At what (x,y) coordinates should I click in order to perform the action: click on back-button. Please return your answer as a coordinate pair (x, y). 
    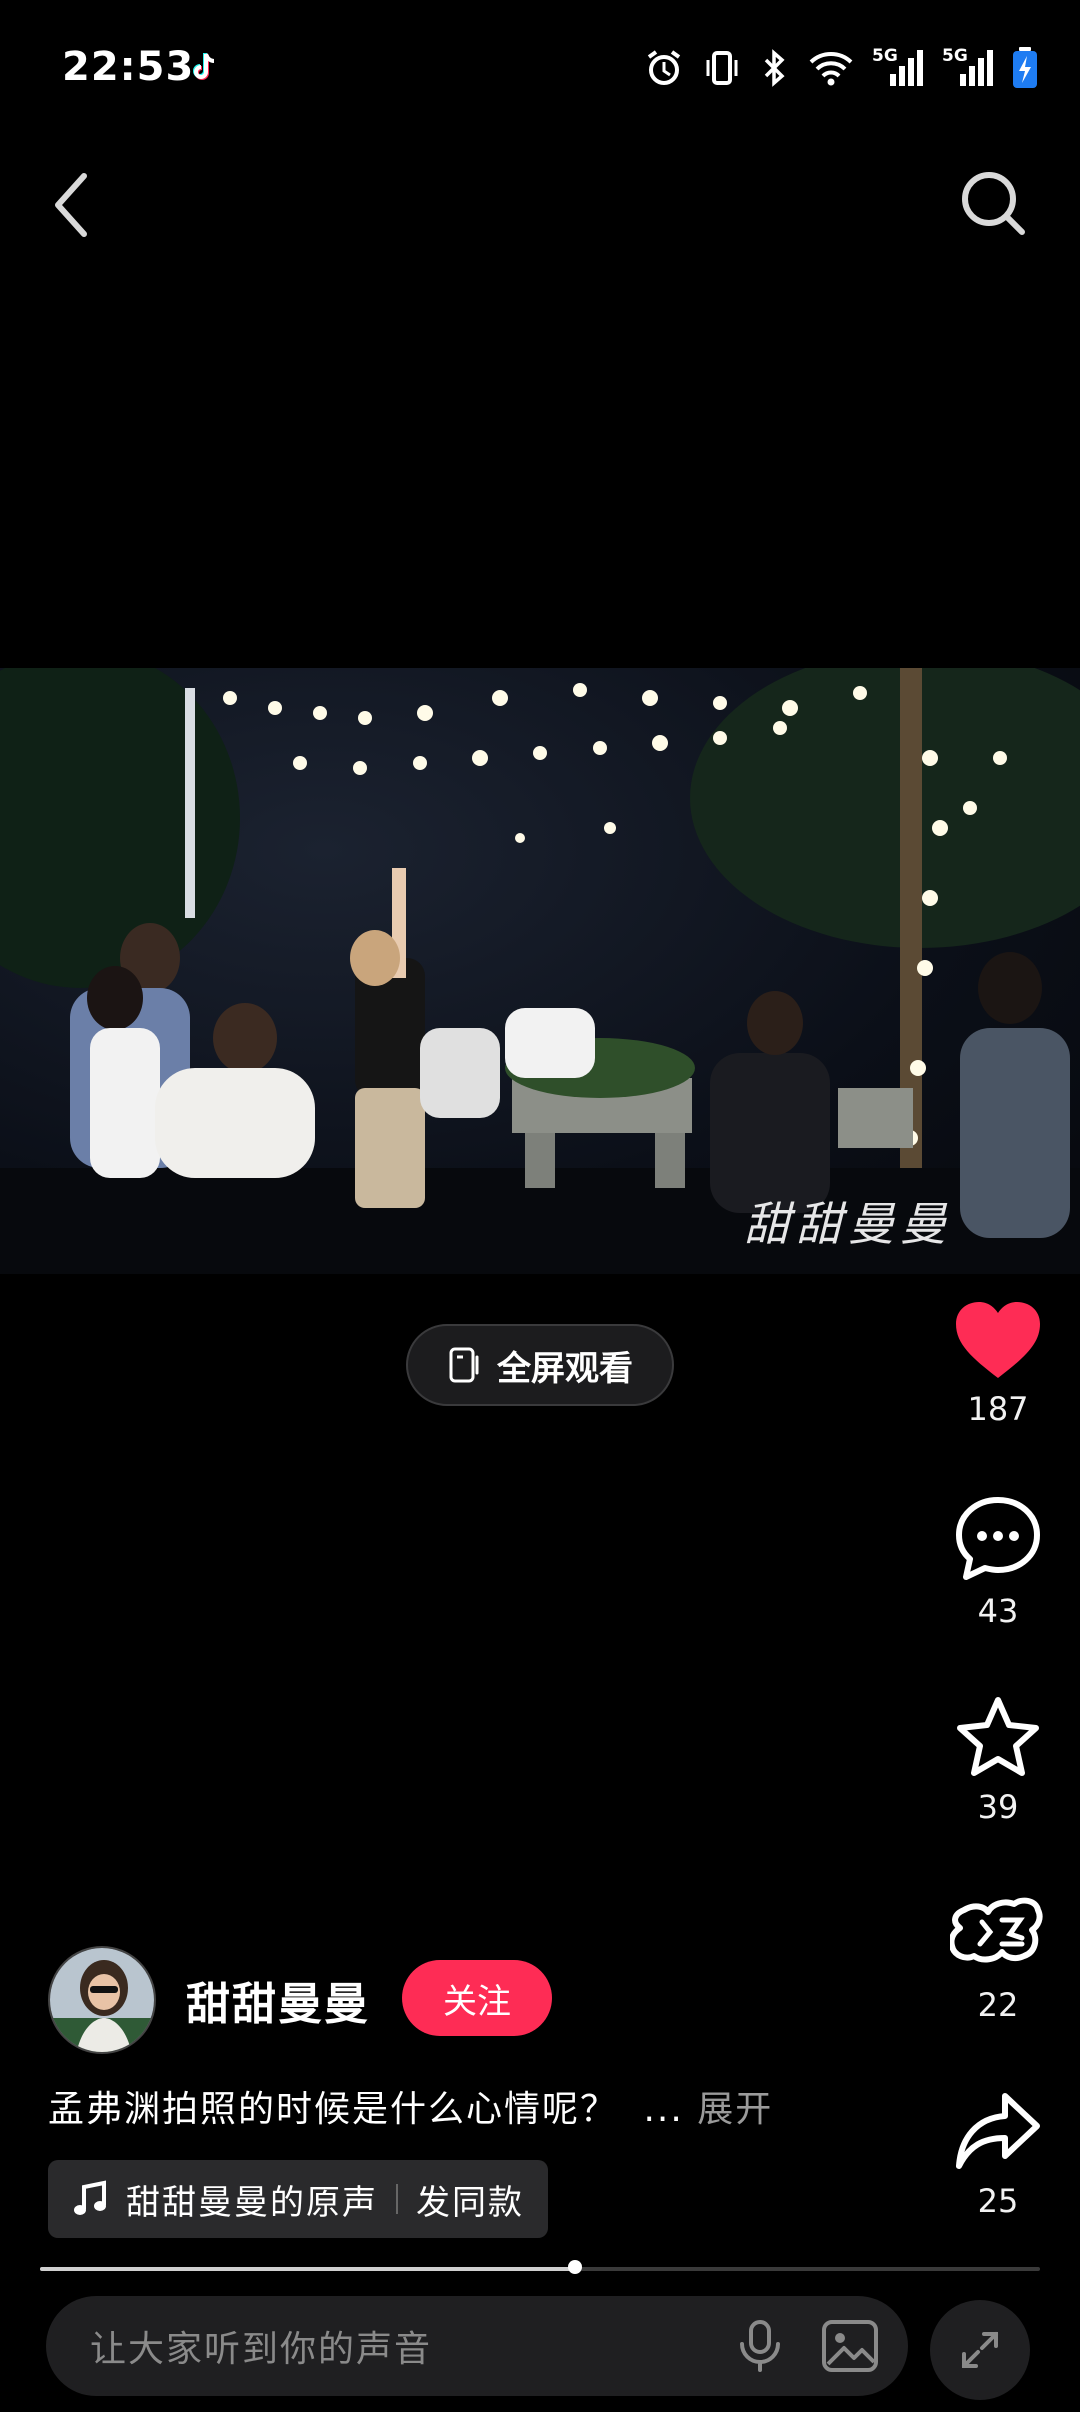
    Looking at the image, I should click on (71, 205).